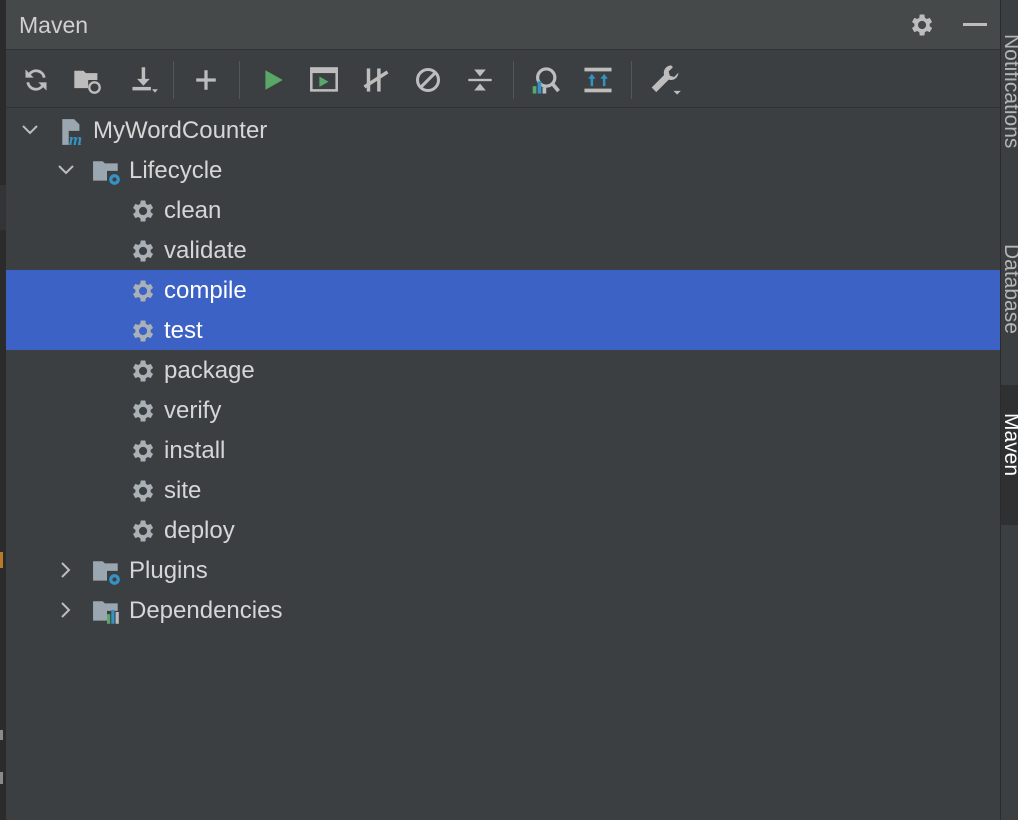 Image resolution: width=1018 pixels, height=820 pixels. I want to click on reload-all-projects-button, so click(36, 80).